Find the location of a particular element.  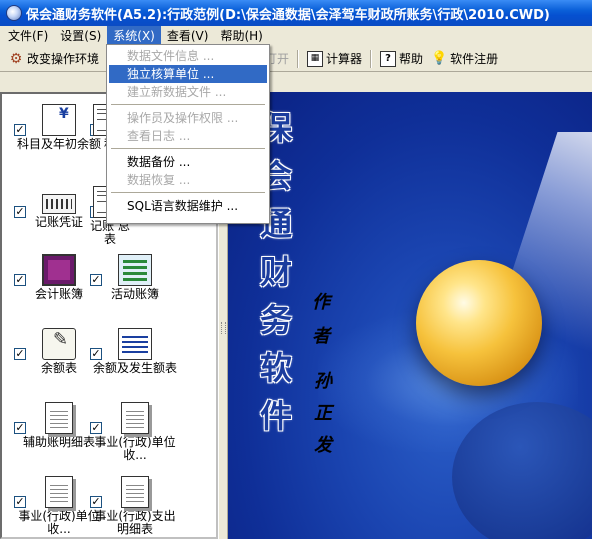

register-button: 💡 软件注册 is located at coordinates (464, 59).